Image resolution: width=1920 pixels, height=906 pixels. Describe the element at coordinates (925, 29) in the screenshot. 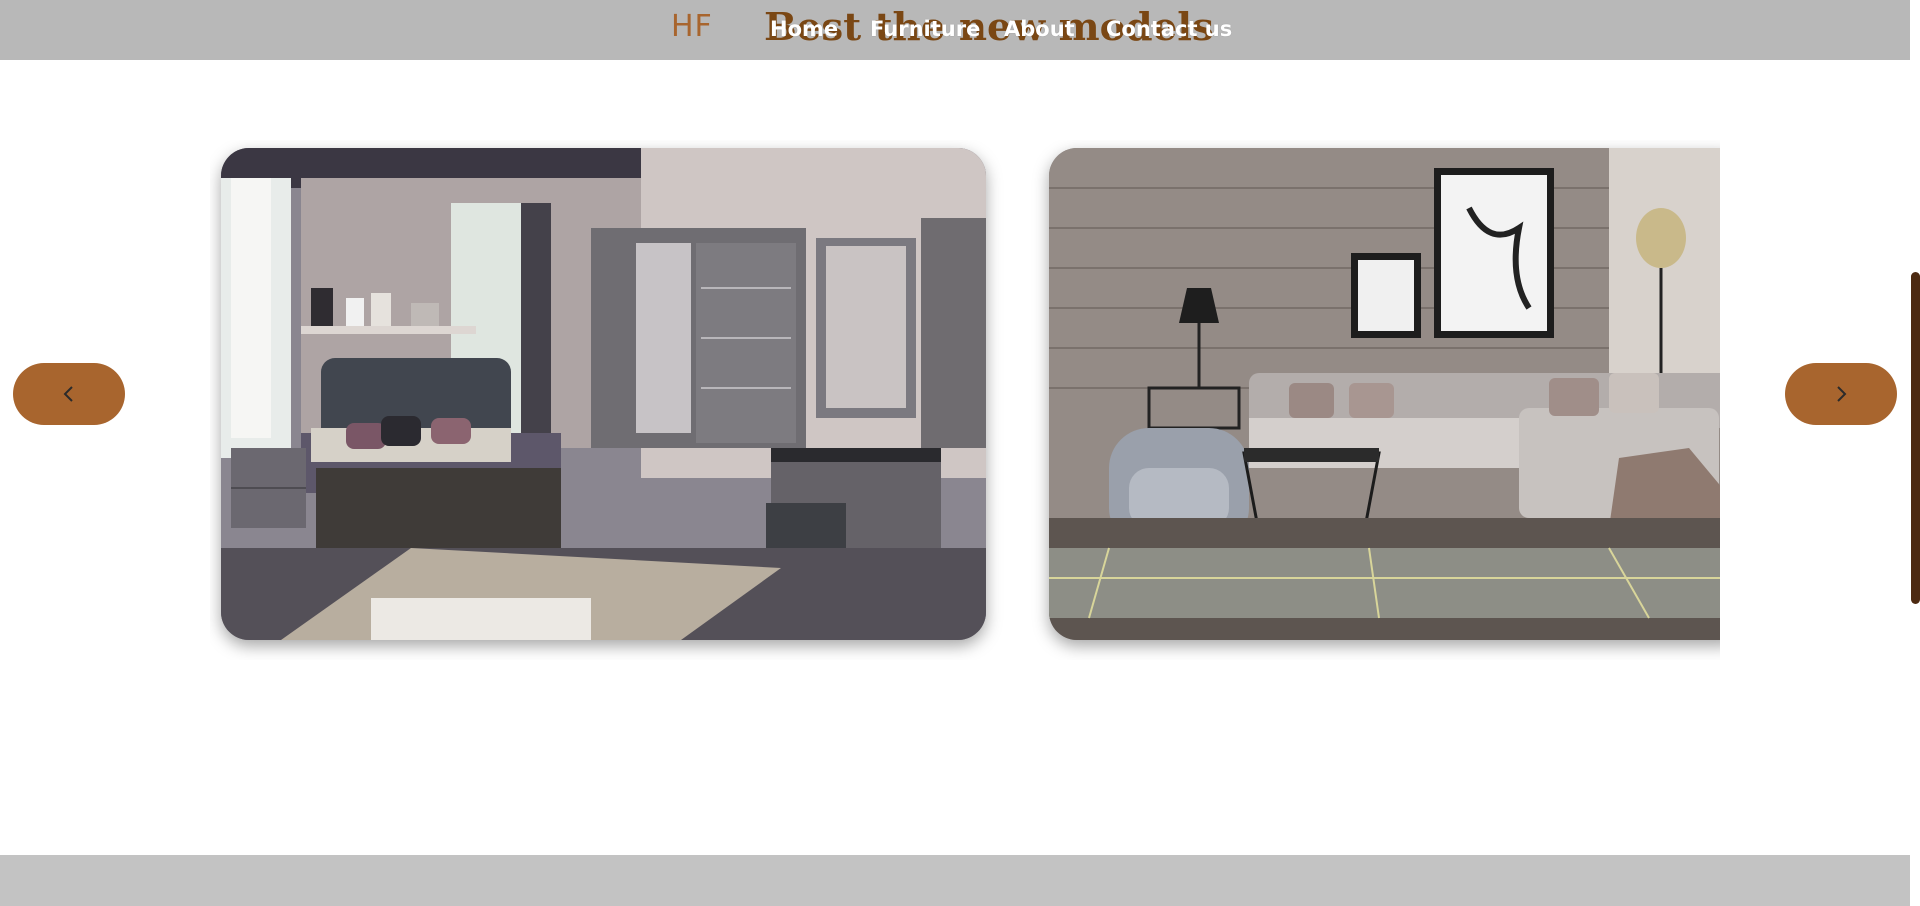

I see `nav-link-furniture: Furniture` at that location.